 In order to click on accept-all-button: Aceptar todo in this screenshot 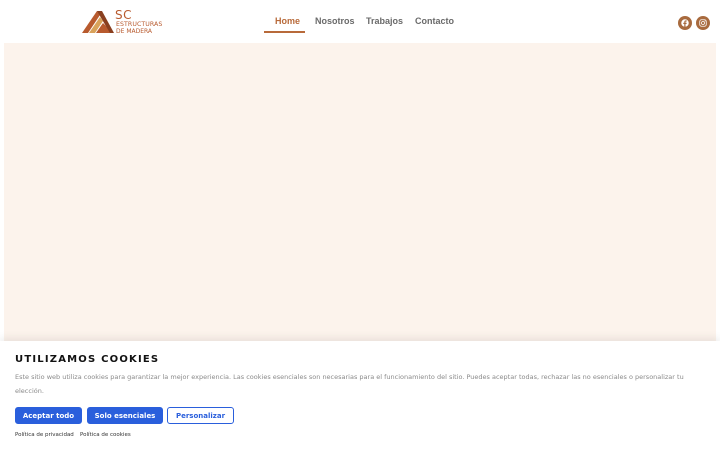, I will do `click(48, 415)`.